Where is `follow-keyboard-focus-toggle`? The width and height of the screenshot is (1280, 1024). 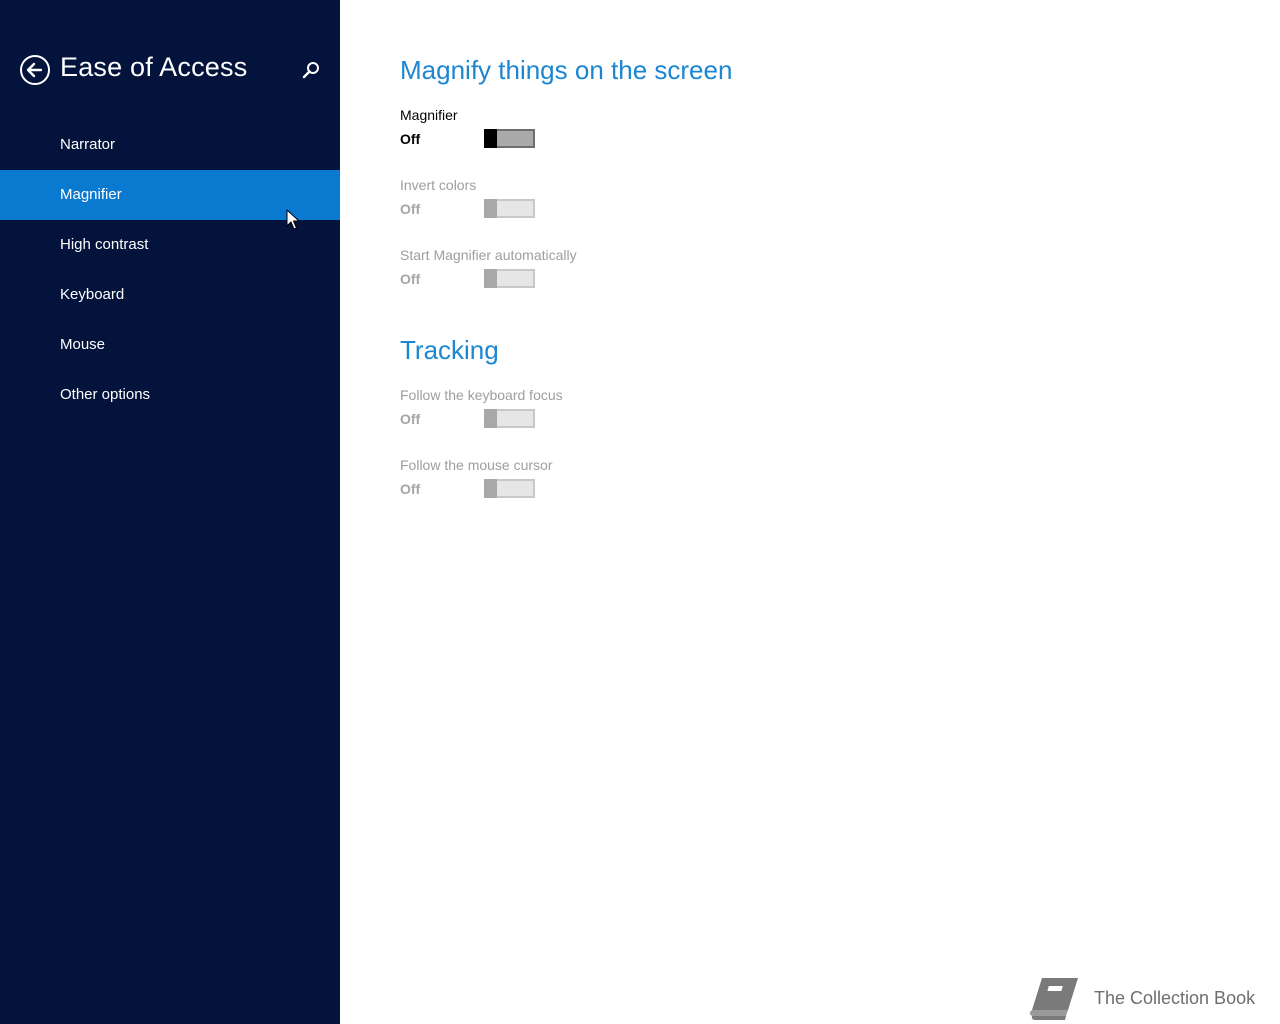
follow-keyboard-focus-toggle is located at coordinates (509, 418).